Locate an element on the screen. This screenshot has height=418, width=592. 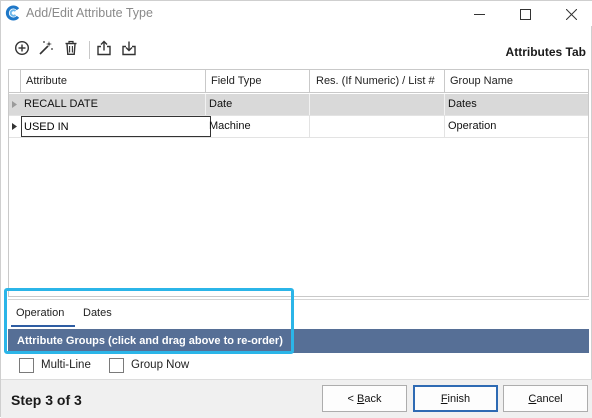
cell-field-type: Machine is located at coordinates (258, 126).